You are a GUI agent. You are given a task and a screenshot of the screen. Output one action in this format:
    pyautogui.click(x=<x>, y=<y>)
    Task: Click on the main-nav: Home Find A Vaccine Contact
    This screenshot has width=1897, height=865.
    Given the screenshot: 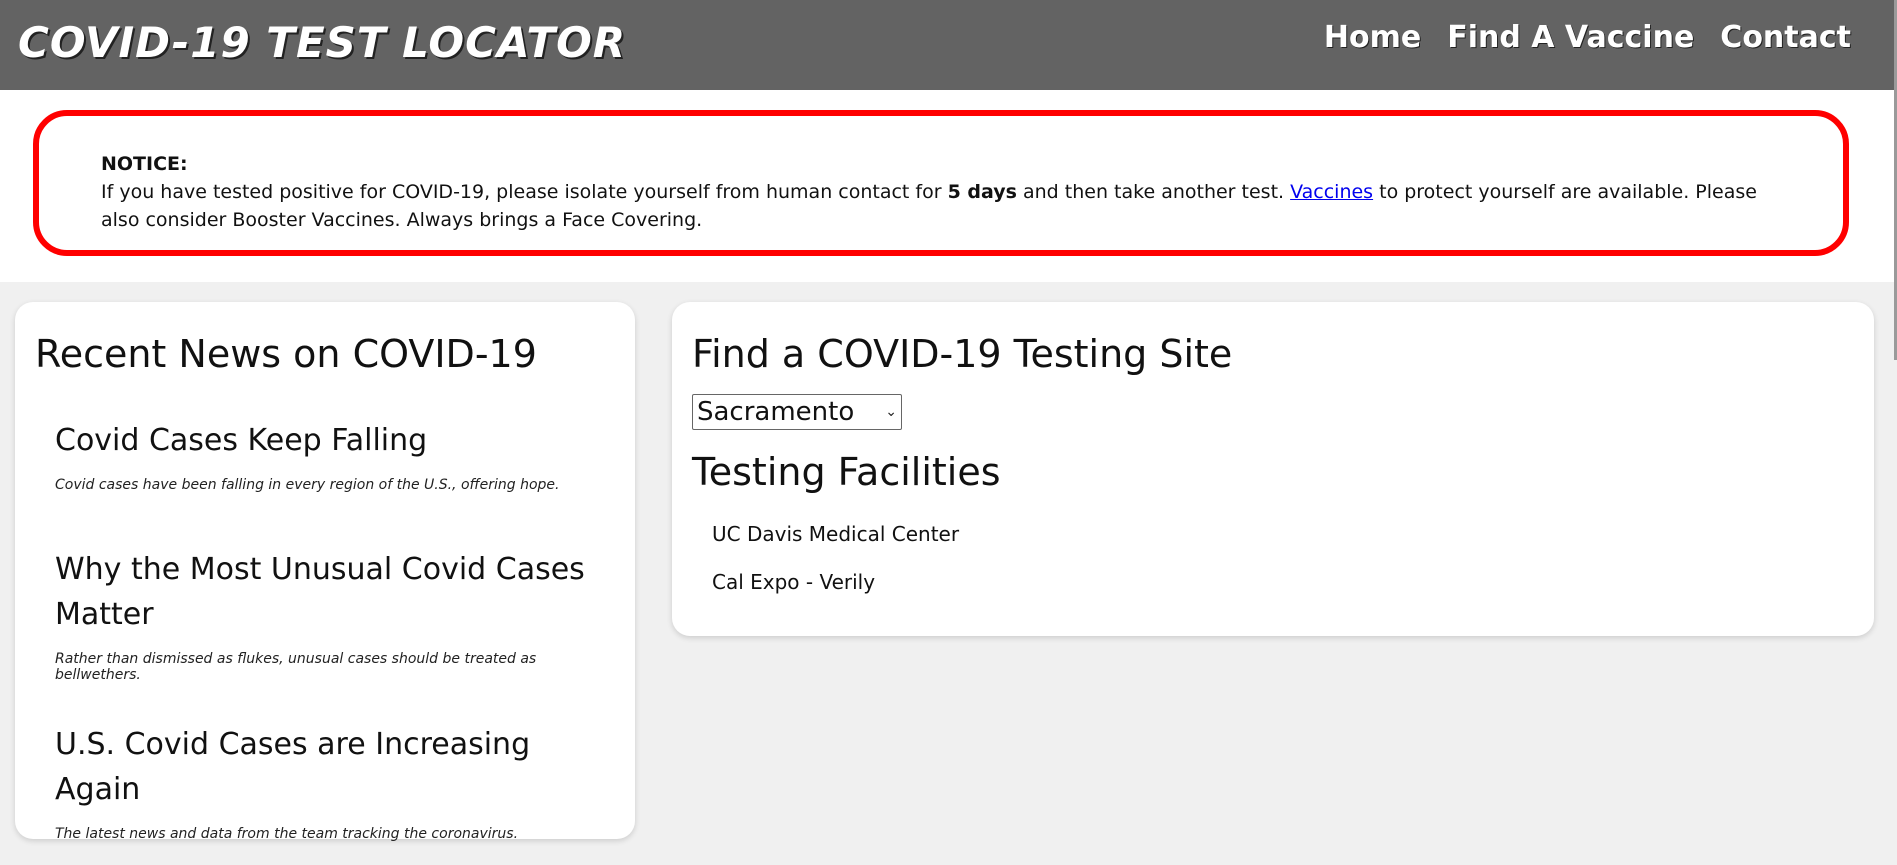 What is the action you would take?
    pyautogui.click(x=1587, y=37)
    